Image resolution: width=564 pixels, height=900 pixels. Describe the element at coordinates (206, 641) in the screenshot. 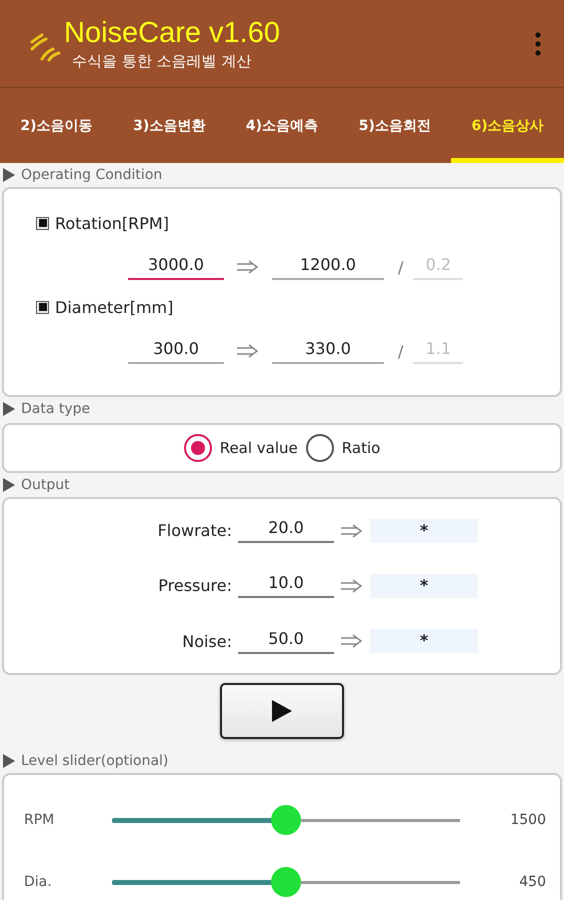

I see `output-label: Noise:` at that location.